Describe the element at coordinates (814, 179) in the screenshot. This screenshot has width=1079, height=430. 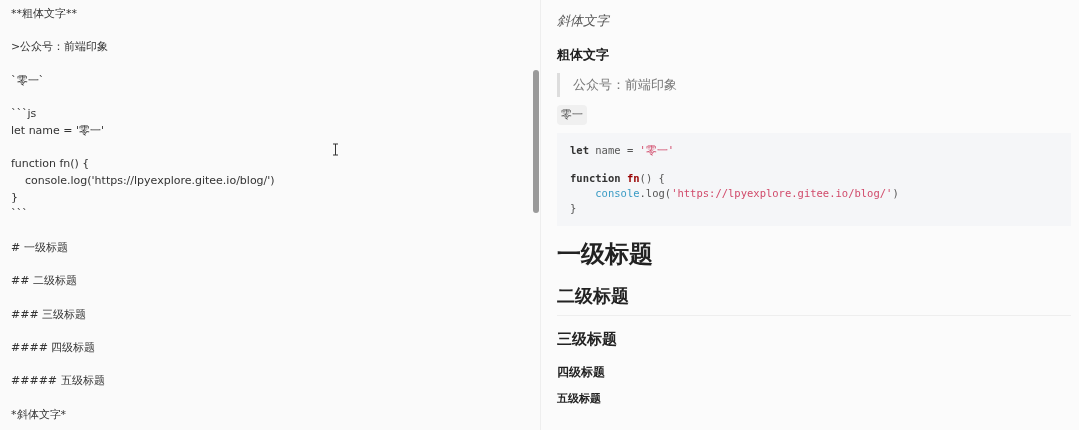
I see `code-block: let name = '零一' function fn() { console.log('https://lpyexplore.gitee.io/blog/') }` at that location.